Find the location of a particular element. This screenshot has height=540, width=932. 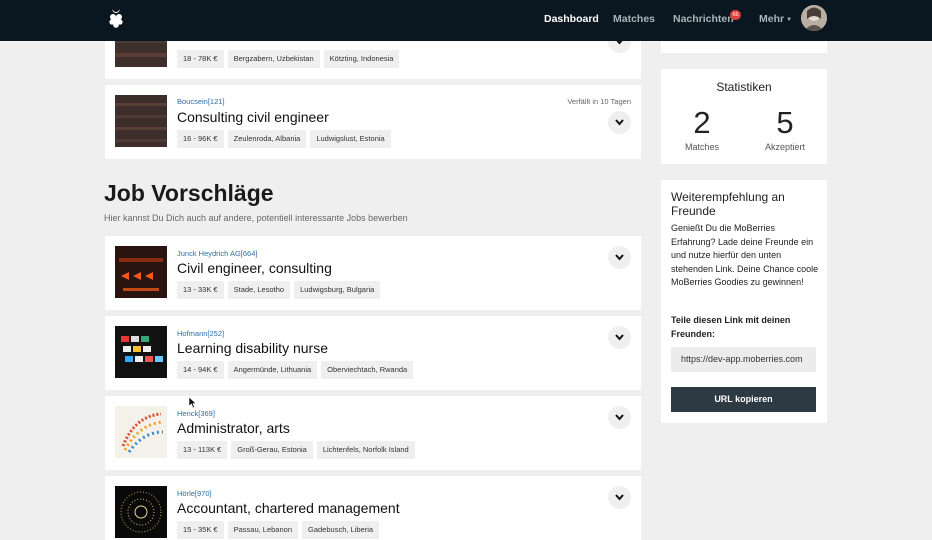

salary-tag: 18 - 78K € is located at coordinates (200, 59).